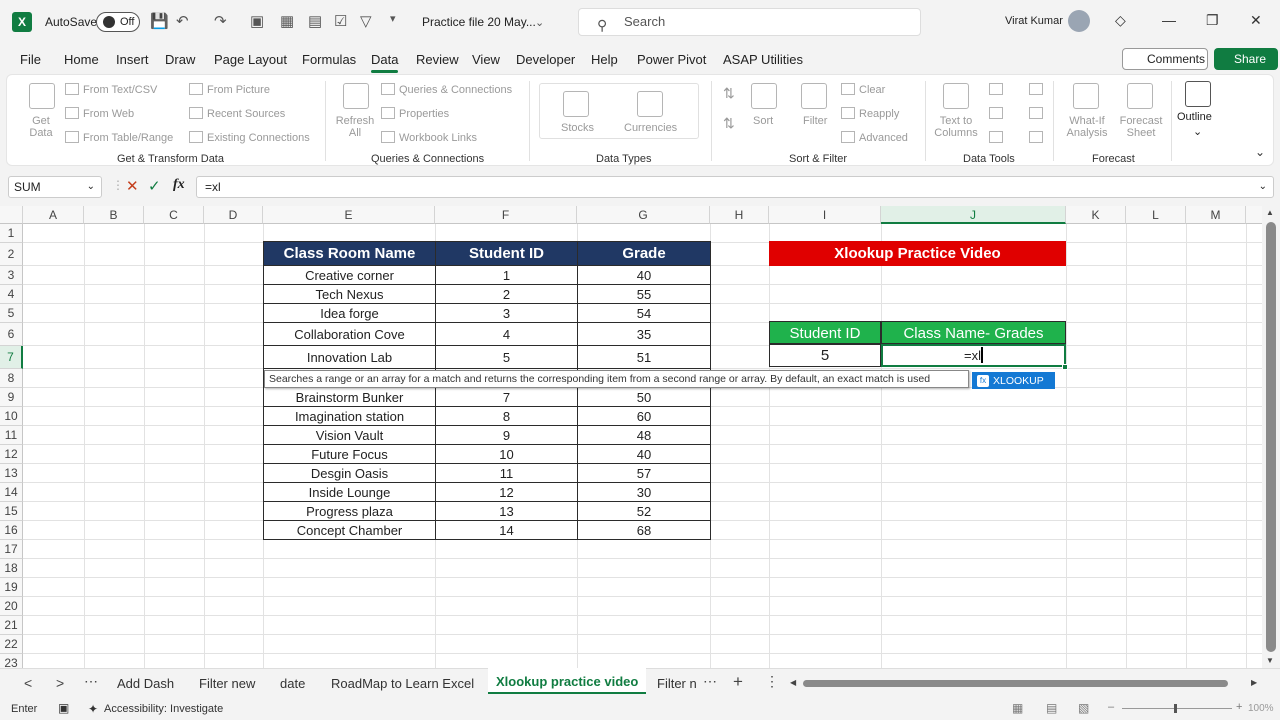  What do you see at coordinates (11, 254) in the screenshot?
I see `row-header: 2` at bounding box center [11, 254].